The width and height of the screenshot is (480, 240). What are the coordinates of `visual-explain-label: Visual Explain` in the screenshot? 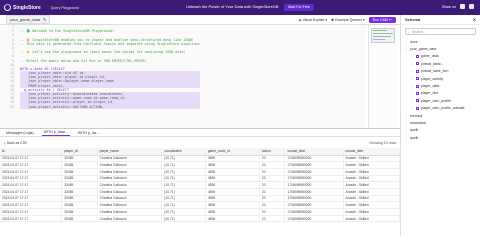 It's located at (313, 19).